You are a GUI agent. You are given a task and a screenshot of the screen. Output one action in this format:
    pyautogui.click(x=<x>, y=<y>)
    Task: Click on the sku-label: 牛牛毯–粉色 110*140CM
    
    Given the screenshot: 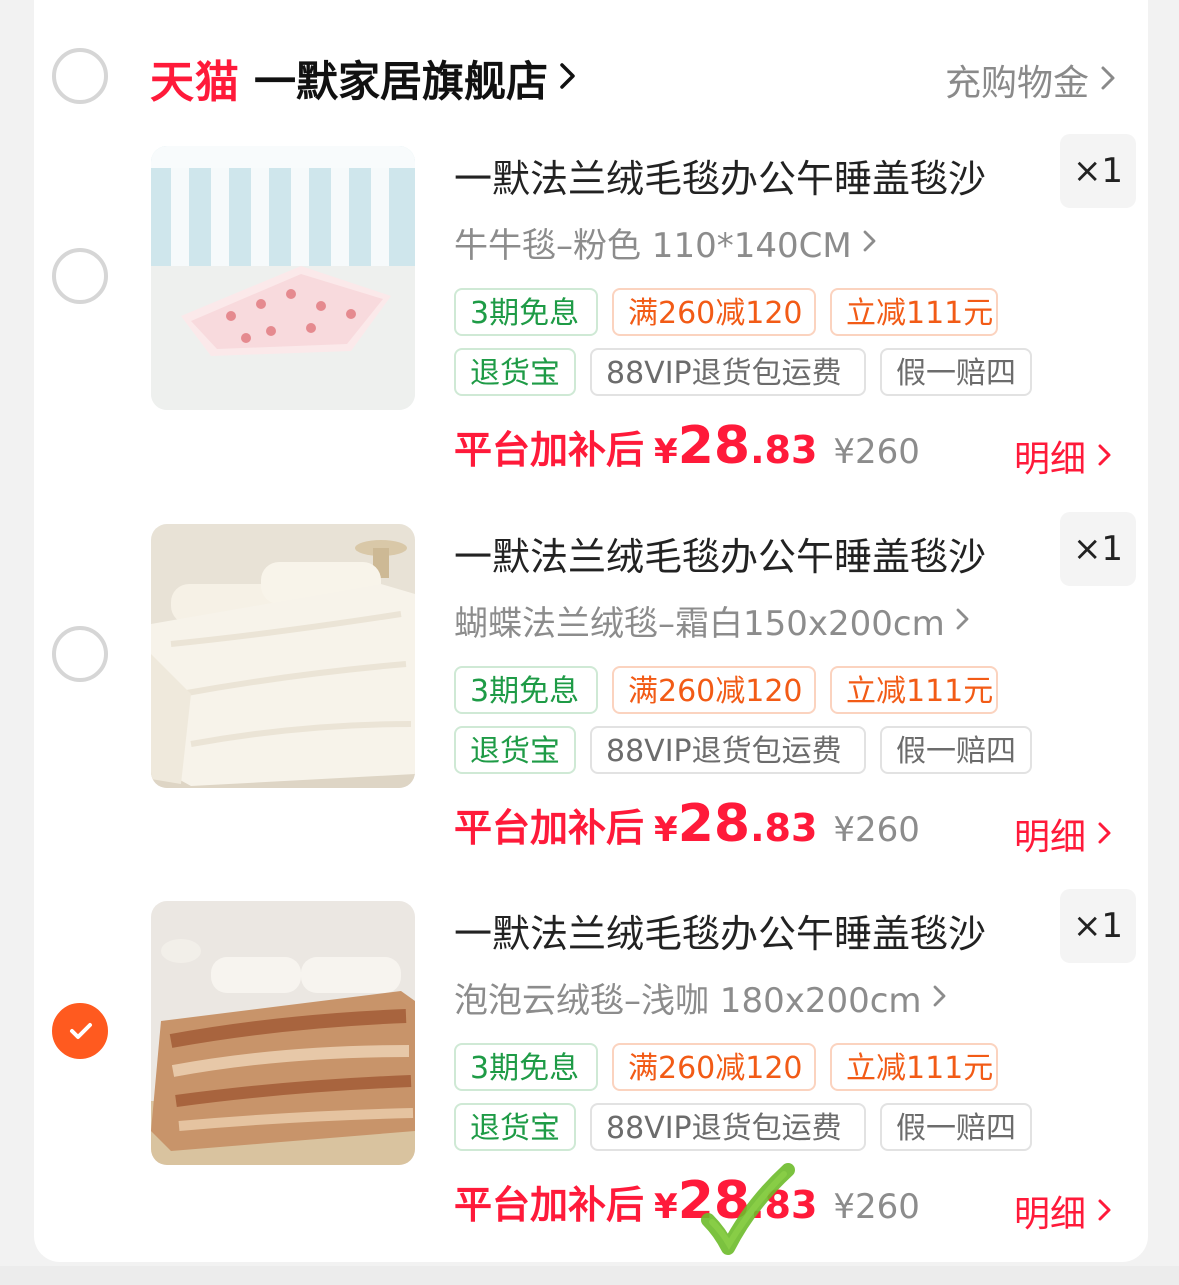 What is the action you would take?
    pyautogui.click(x=653, y=246)
    